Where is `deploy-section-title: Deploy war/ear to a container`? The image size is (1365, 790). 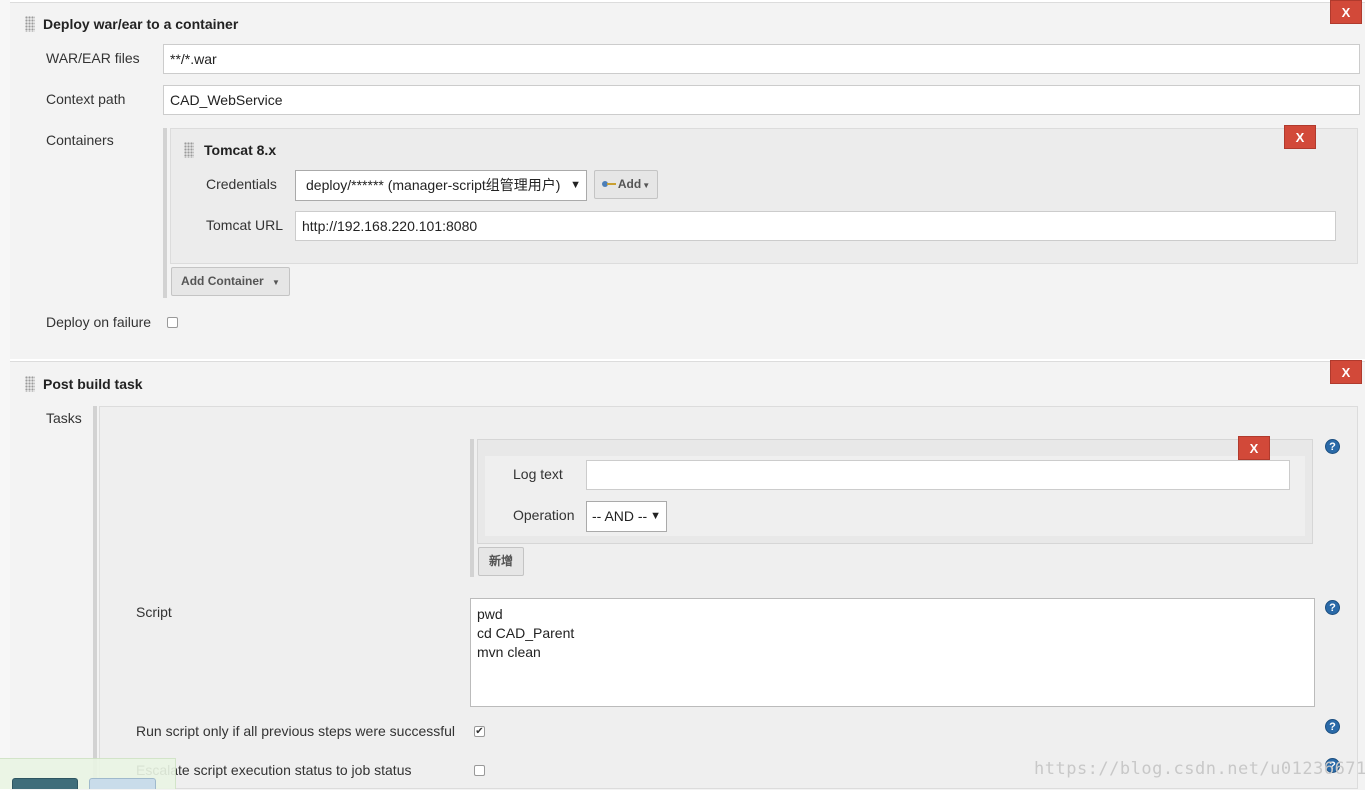
deploy-section-title: Deploy war/ear to a container is located at coordinates (141, 24).